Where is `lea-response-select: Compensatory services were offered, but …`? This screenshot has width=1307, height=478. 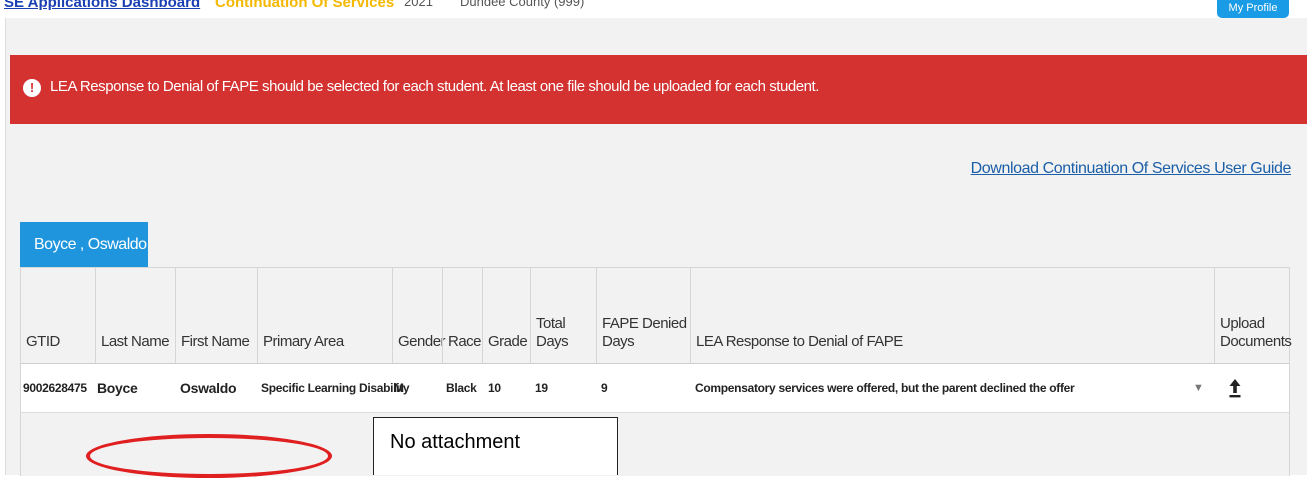
lea-response-select: Compensatory services were offered, but … is located at coordinates (885, 388).